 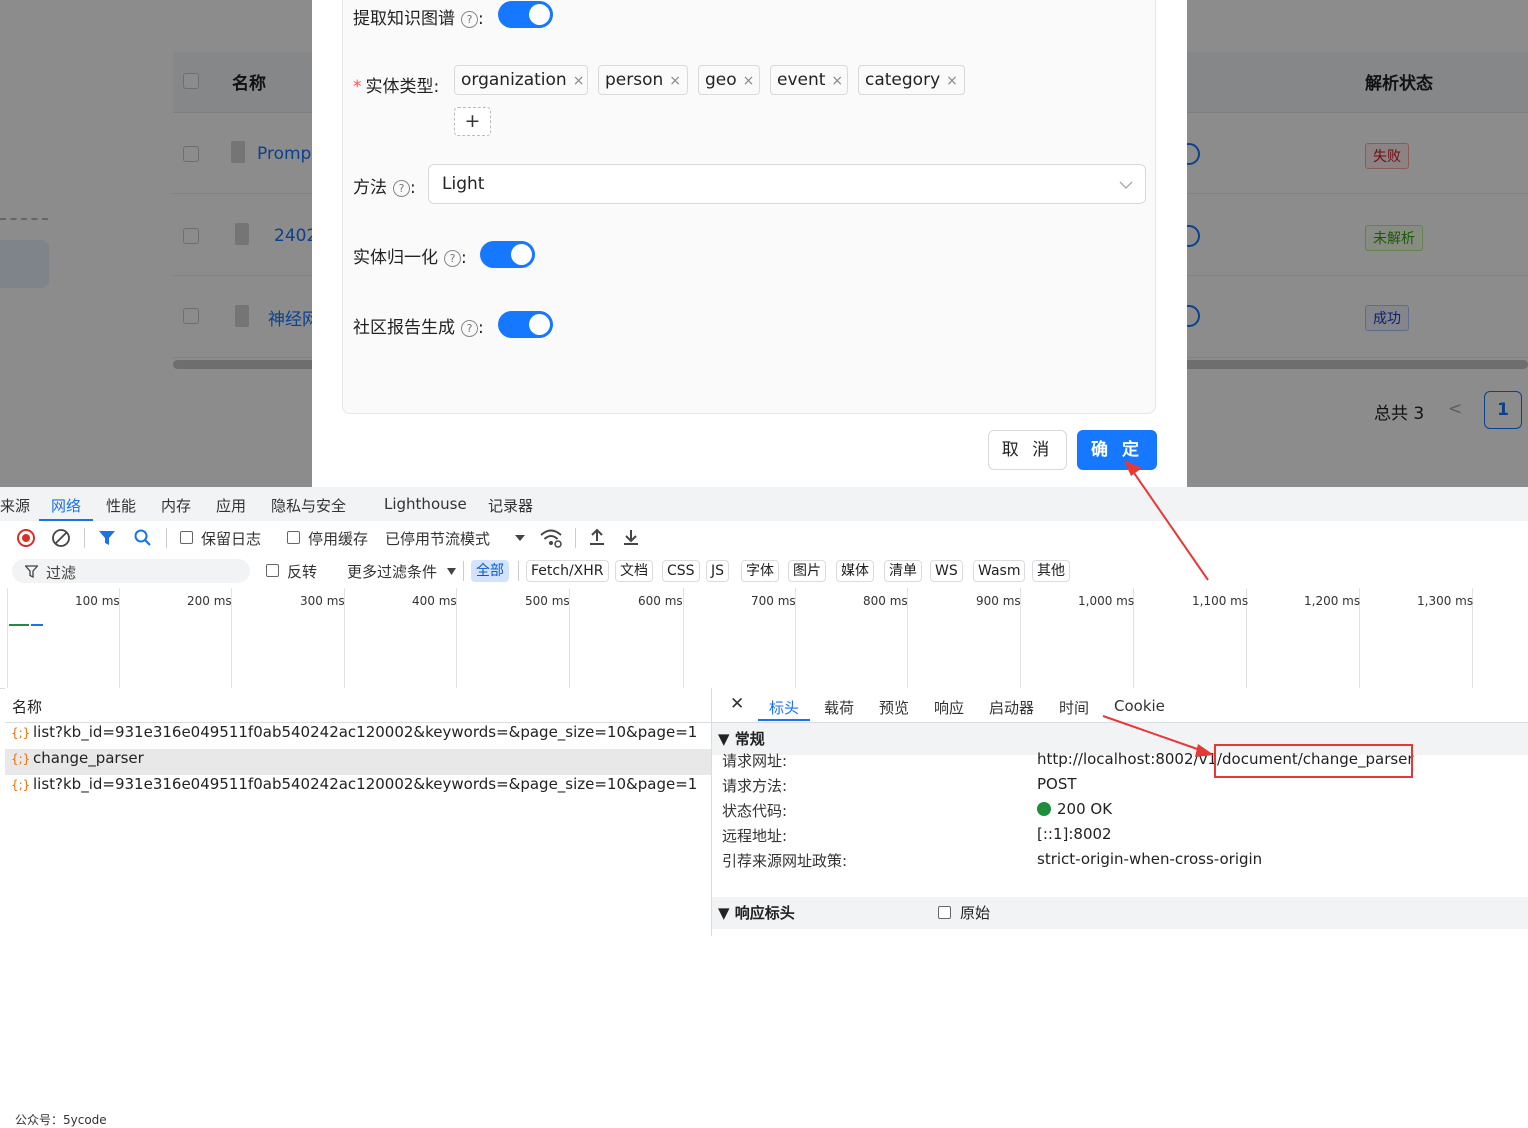 What do you see at coordinates (787, 184) in the screenshot?
I see `method-select: Light` at bounding box center [787, 184].